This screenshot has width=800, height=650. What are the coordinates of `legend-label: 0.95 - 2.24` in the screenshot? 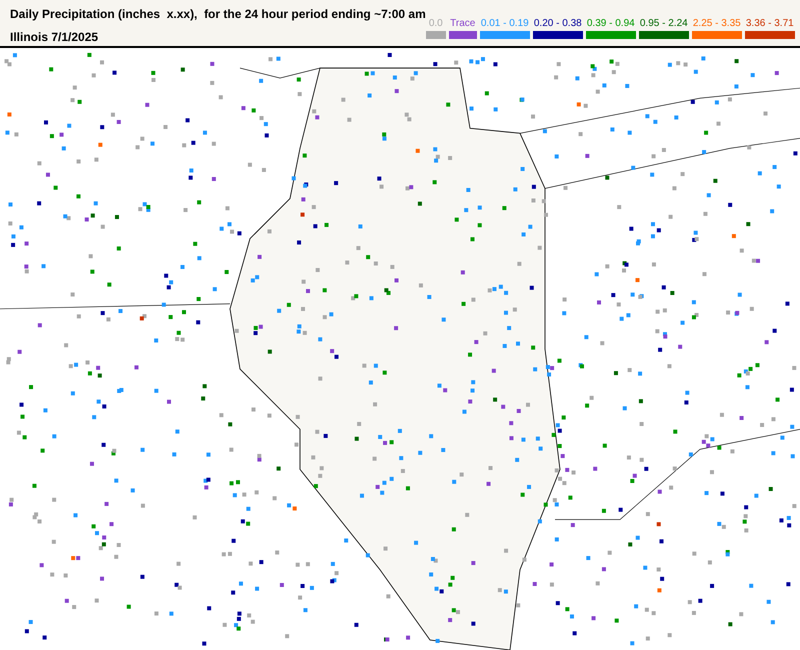 It's located at (664, 24).